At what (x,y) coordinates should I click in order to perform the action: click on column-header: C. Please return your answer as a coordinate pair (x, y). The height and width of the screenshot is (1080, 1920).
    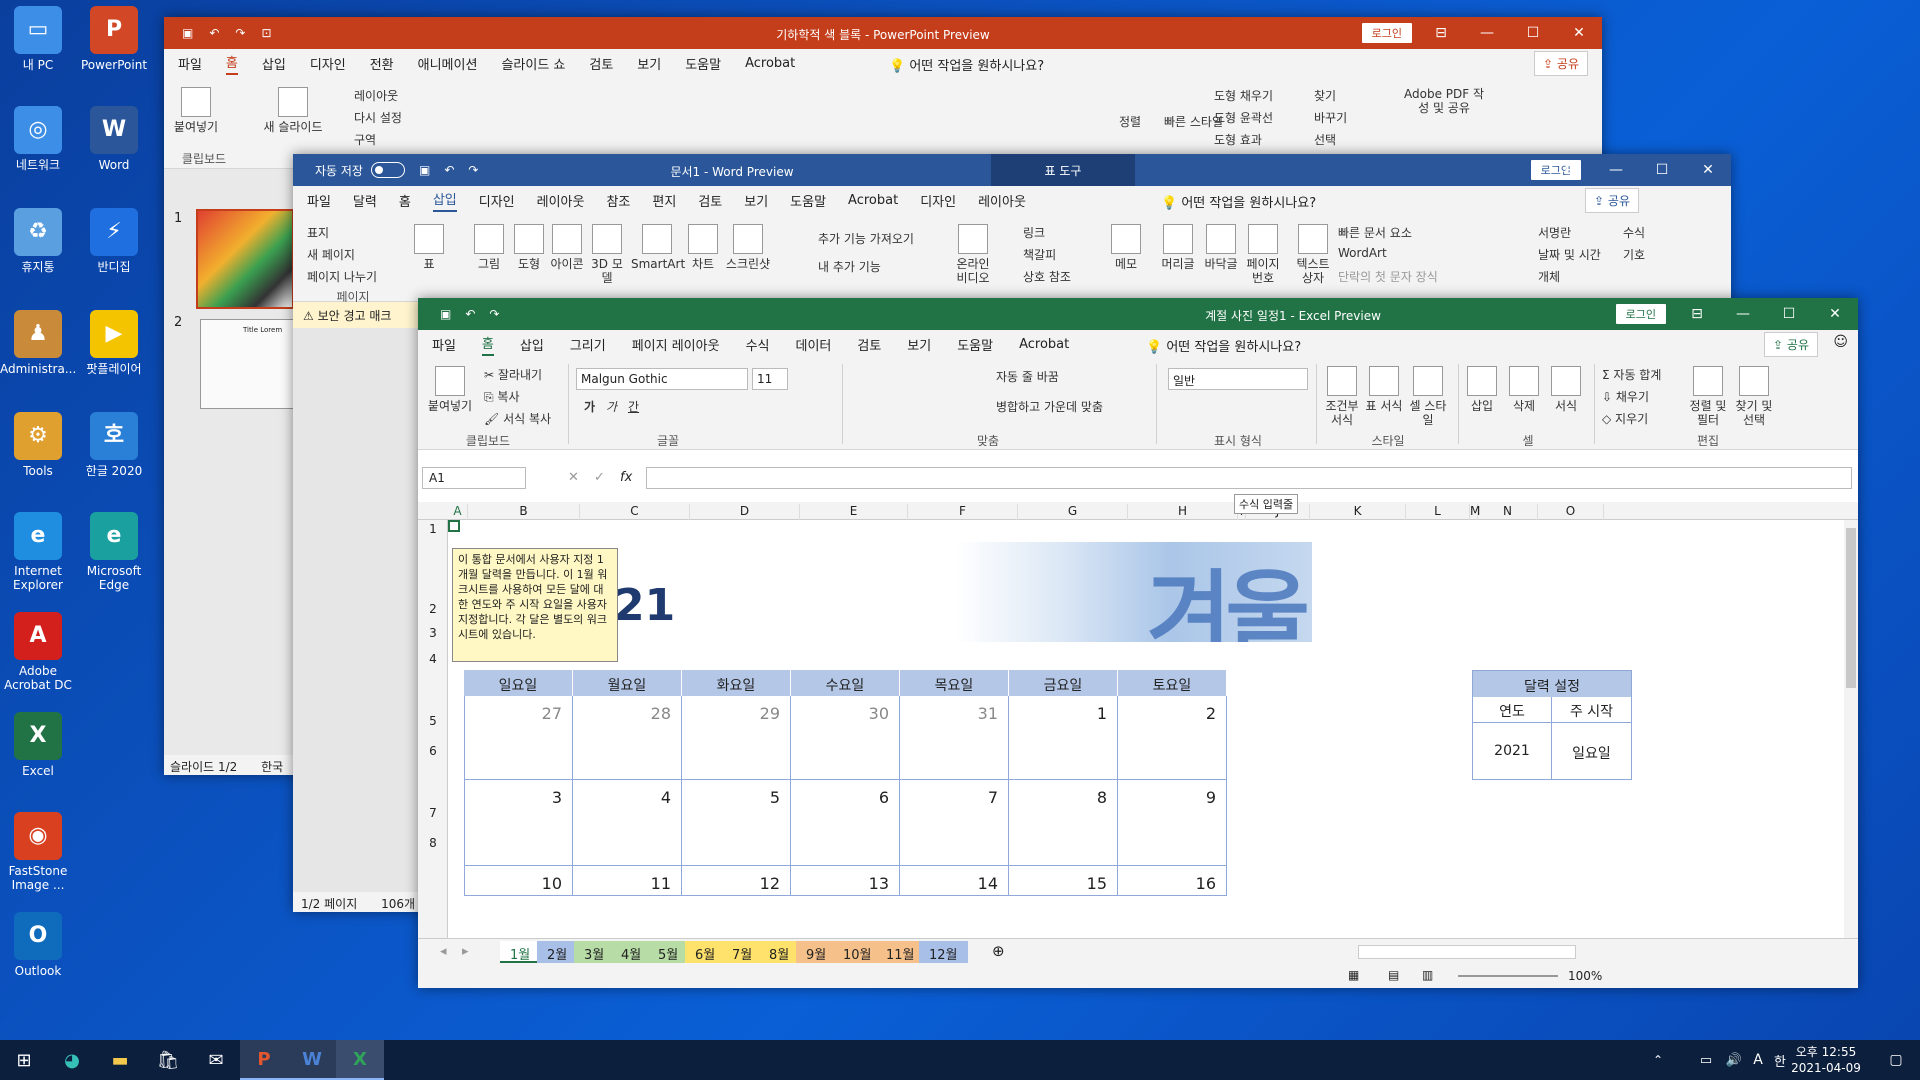
    Looking at the image, I should click on (635, 512).